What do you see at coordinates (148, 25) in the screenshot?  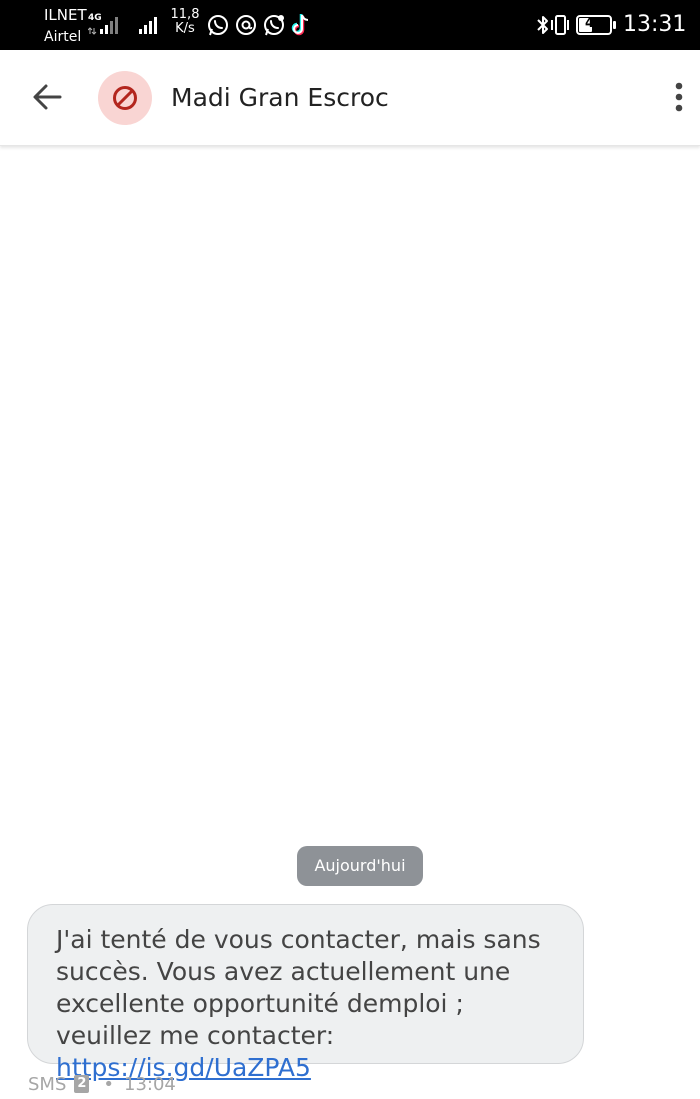 I see `signal-sim2-icon` at bounding box center [148, 25].